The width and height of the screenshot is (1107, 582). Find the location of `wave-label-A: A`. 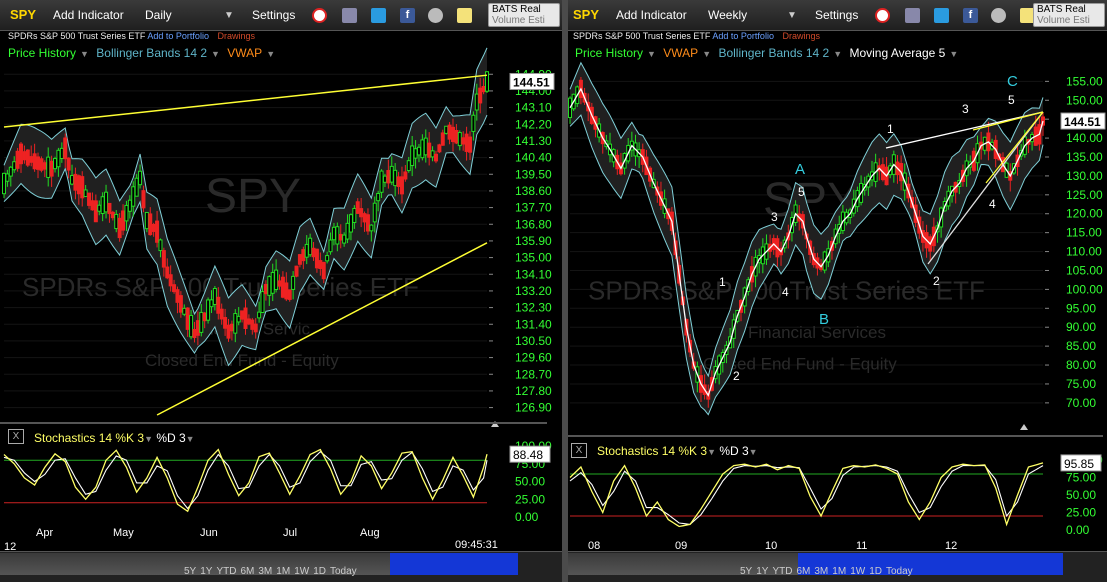

wave-label-A: A is located at coordinates (800, 169).